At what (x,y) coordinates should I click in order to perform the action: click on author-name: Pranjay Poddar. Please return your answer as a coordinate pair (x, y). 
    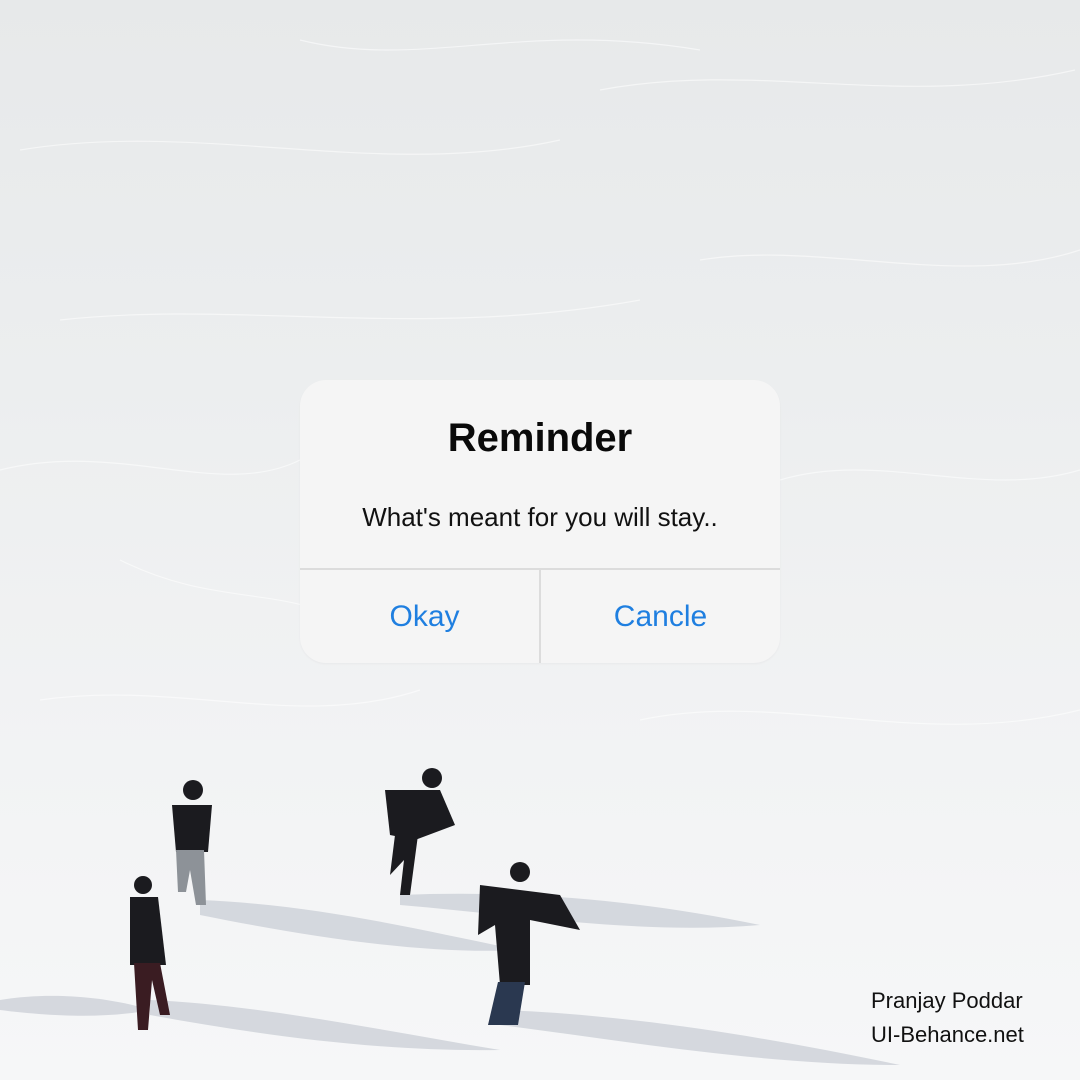
    Looking at the image, I should click on (947, 1000).